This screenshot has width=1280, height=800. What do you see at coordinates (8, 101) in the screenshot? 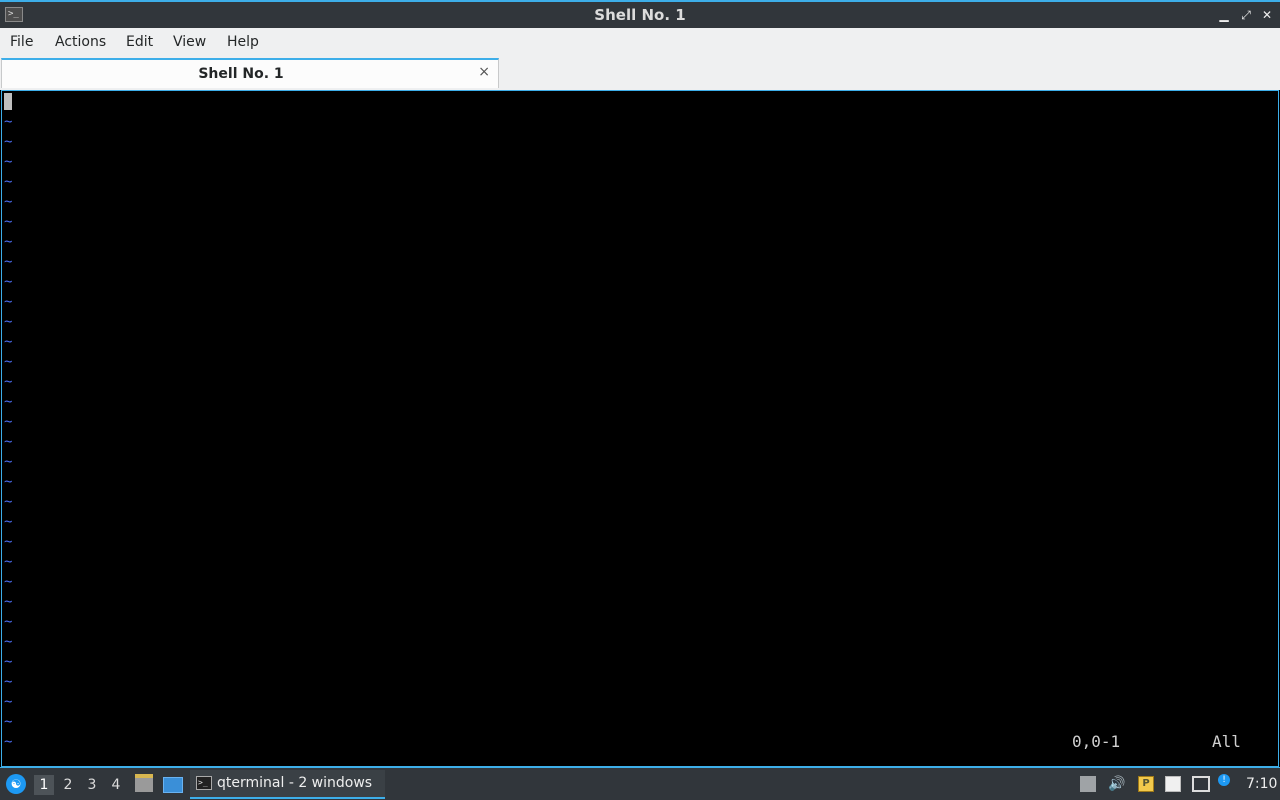
I see `text-cursor` at bounding box center [8, 101].